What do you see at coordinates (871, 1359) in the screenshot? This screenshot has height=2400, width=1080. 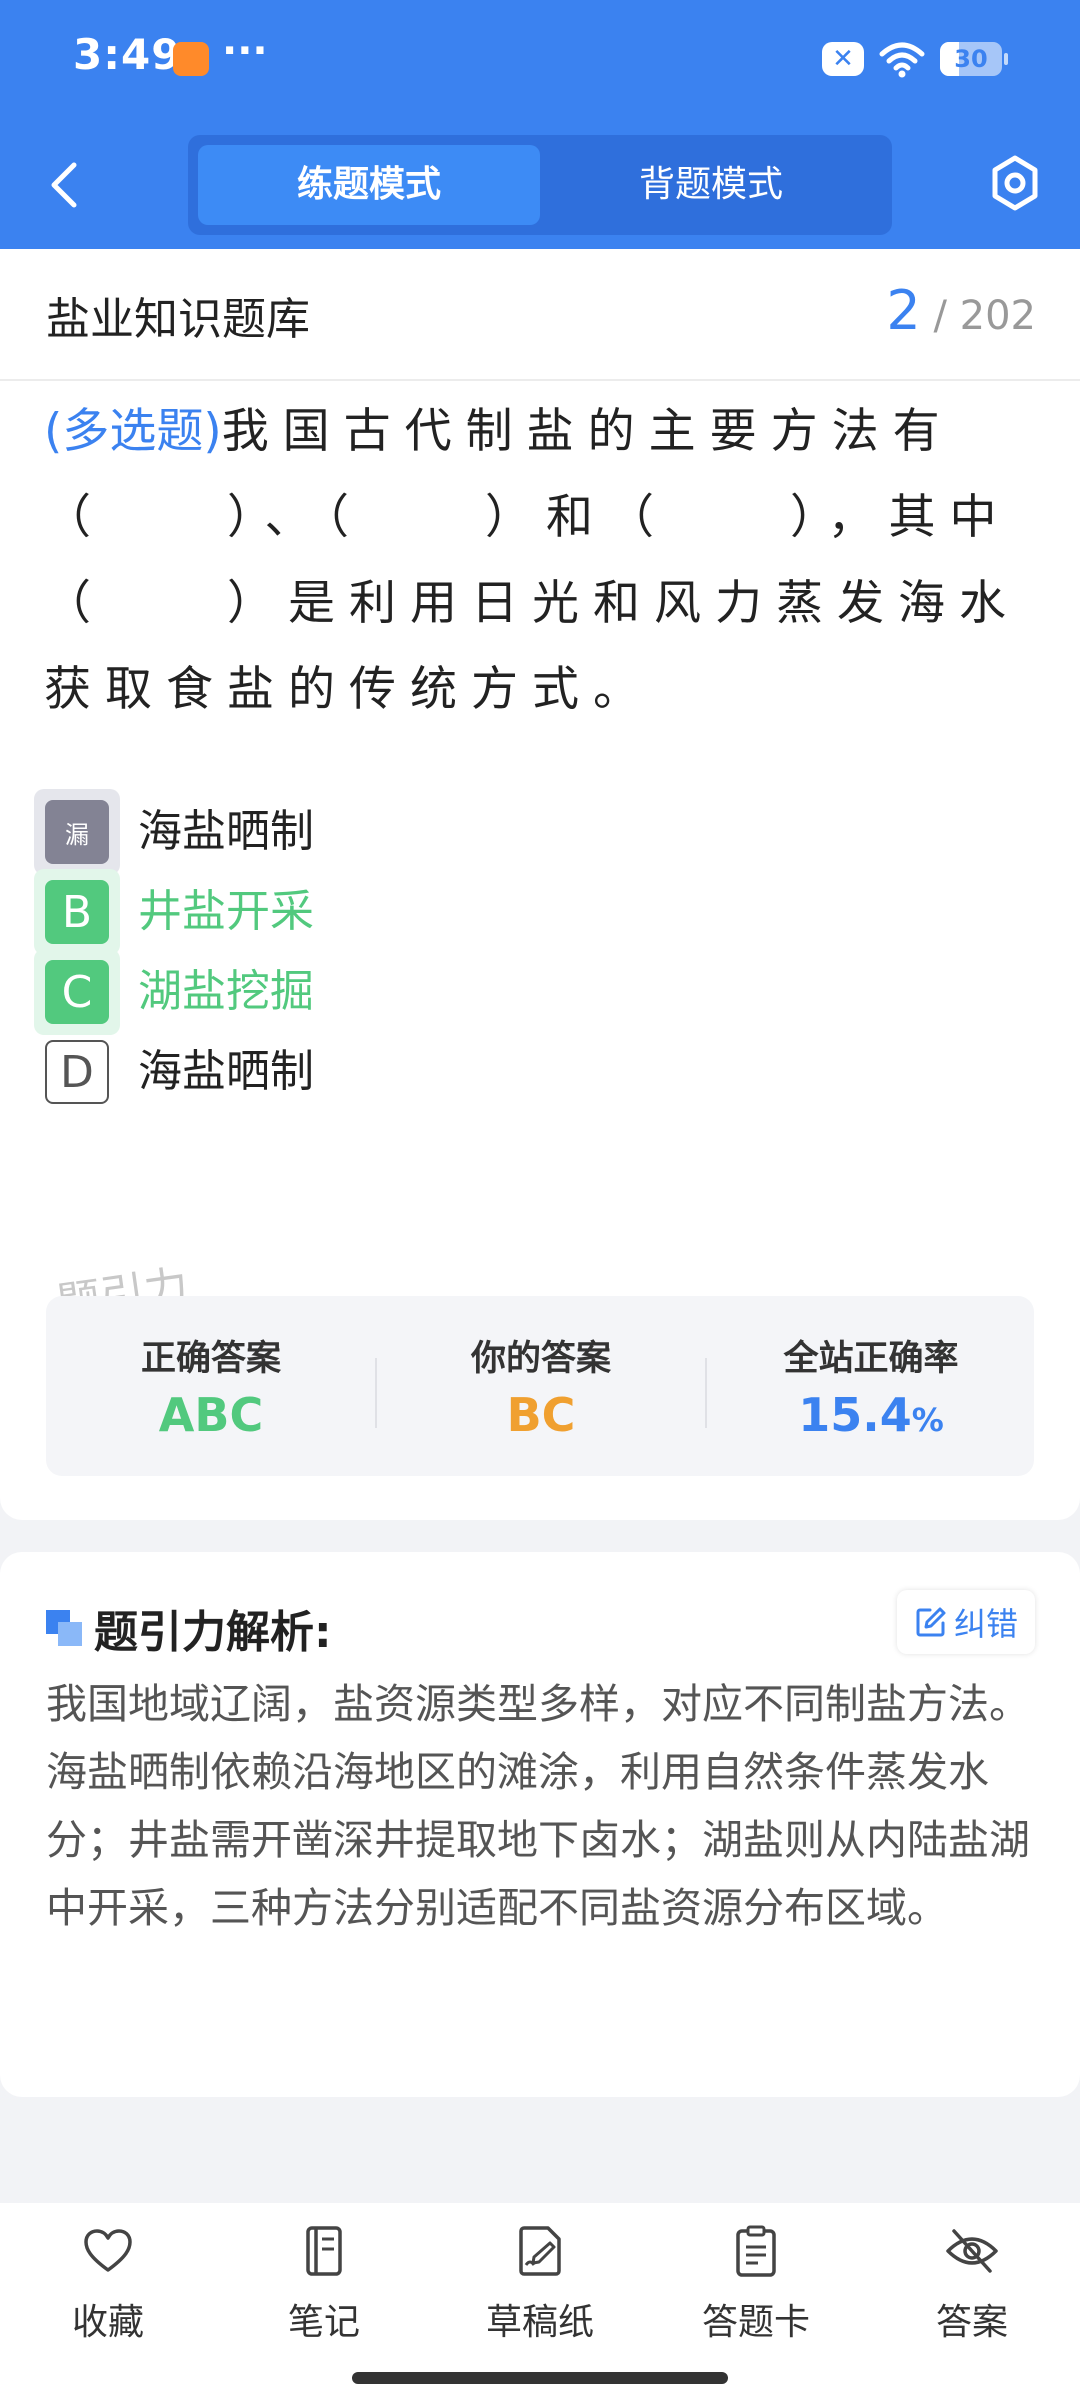 I see `accuracy-rate-label: 全站正确率` at bounding box center [871, 1359].